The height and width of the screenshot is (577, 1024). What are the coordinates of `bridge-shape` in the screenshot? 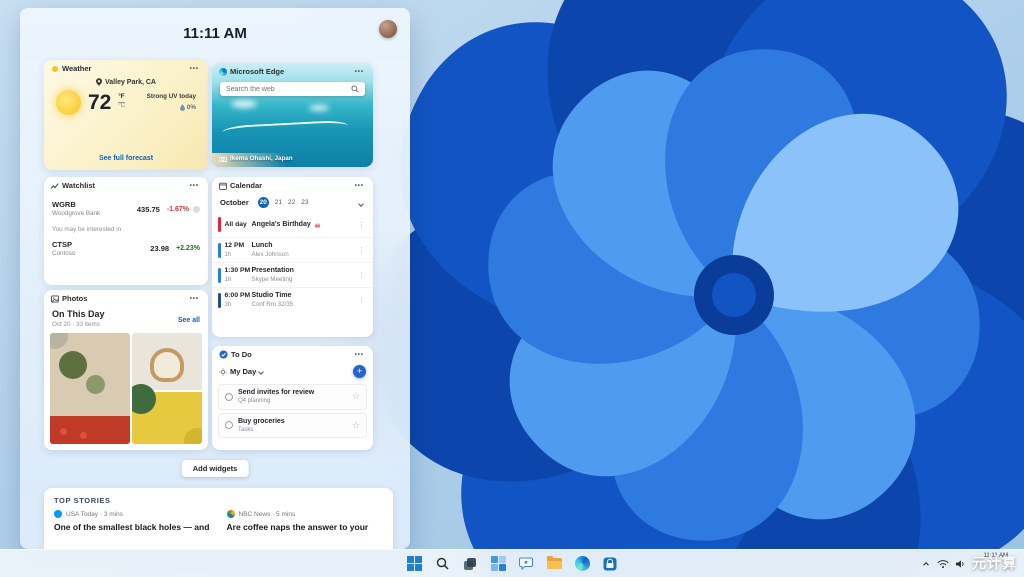 It's located at (284, 129).